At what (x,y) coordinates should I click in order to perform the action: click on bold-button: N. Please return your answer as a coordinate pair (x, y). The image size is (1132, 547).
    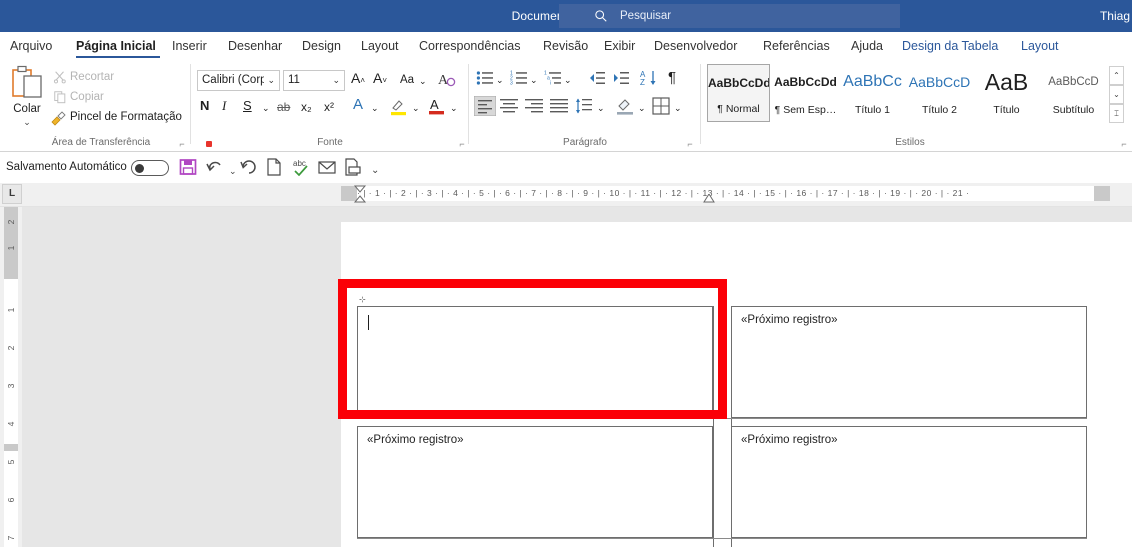
    Looking at the image, I should click on (204, 106).